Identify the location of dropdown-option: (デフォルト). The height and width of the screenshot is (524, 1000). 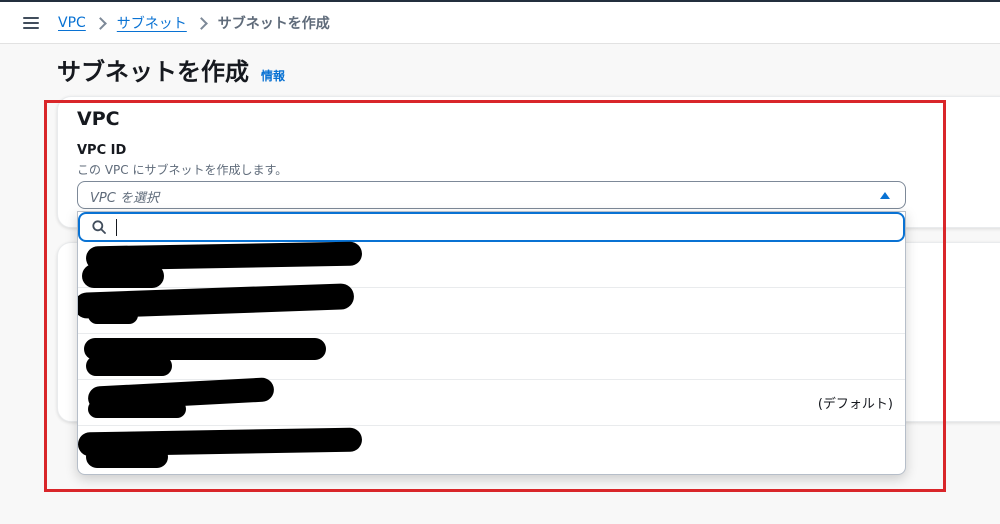
(491, 401).